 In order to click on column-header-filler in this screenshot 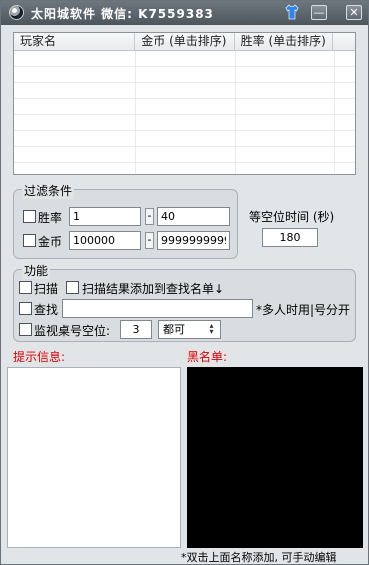, I will do `click(344, 41)`.